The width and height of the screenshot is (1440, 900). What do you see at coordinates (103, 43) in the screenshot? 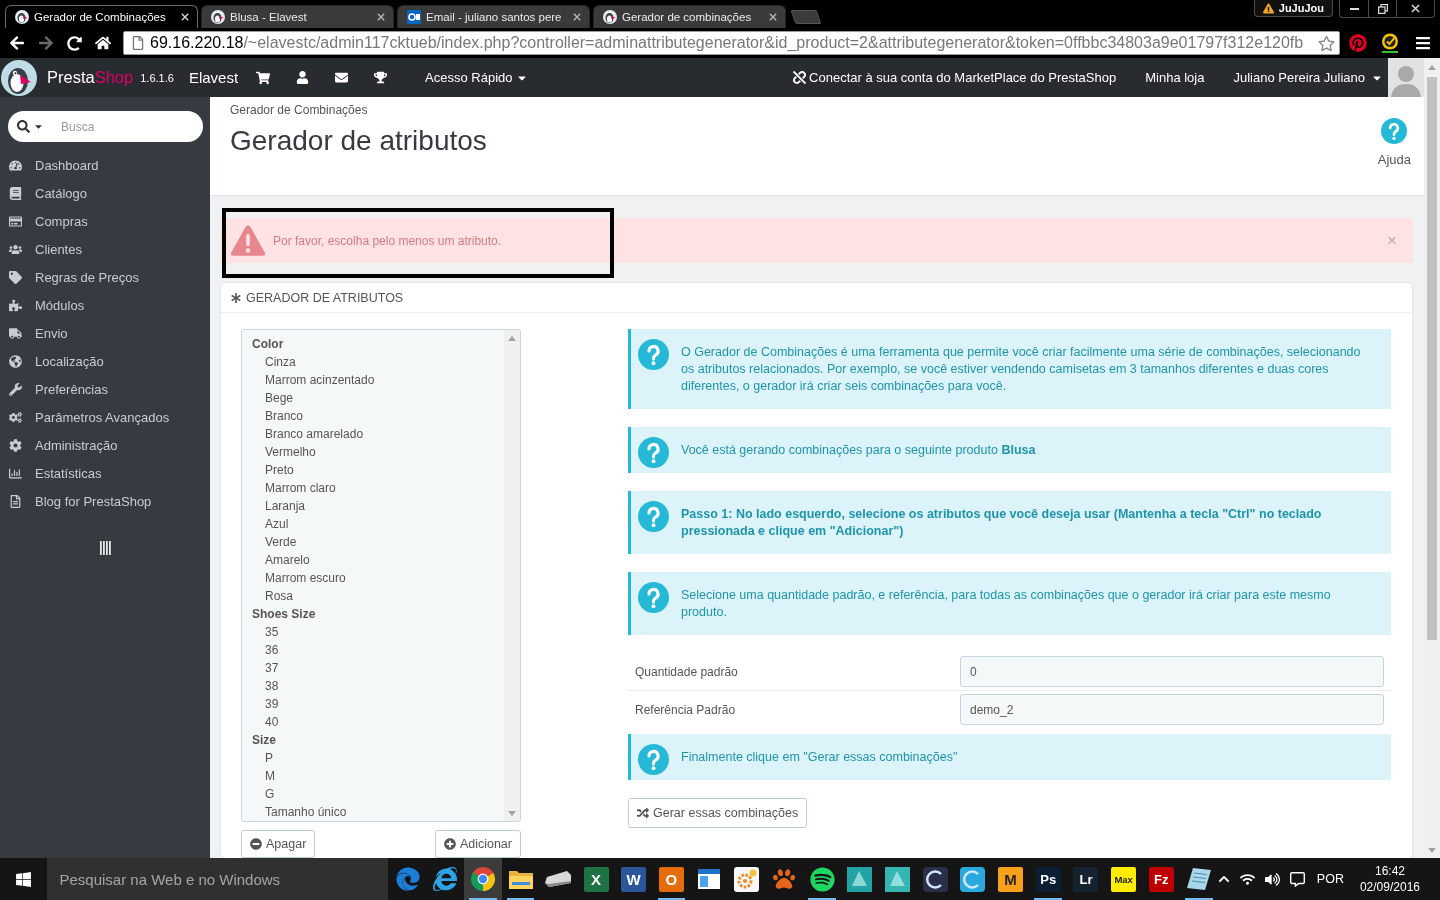
I see `home-icon` at bounding box center [103, 43].